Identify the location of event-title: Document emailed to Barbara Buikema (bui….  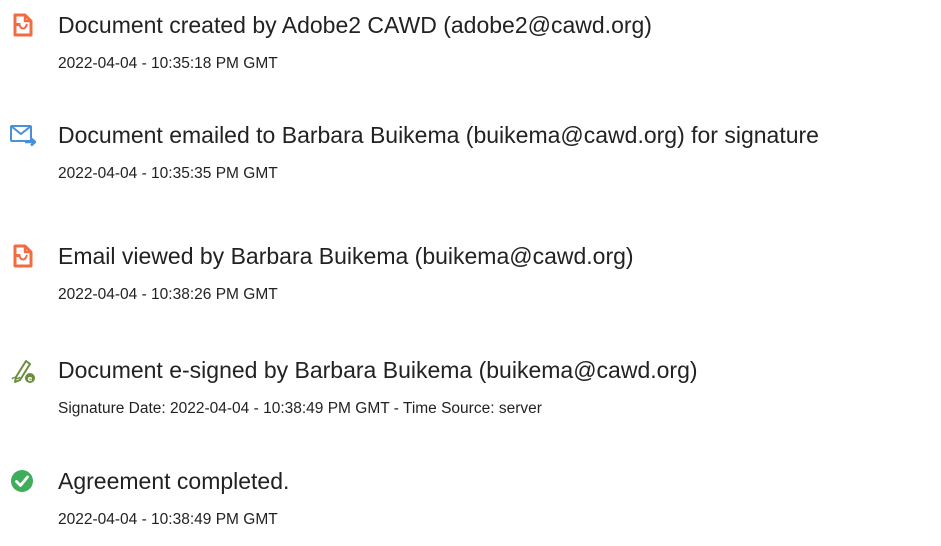
(438, 135).